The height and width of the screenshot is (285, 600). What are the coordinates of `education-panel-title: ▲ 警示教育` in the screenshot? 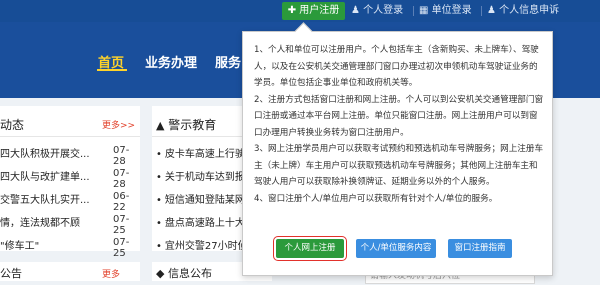 It's located at (186, 124).